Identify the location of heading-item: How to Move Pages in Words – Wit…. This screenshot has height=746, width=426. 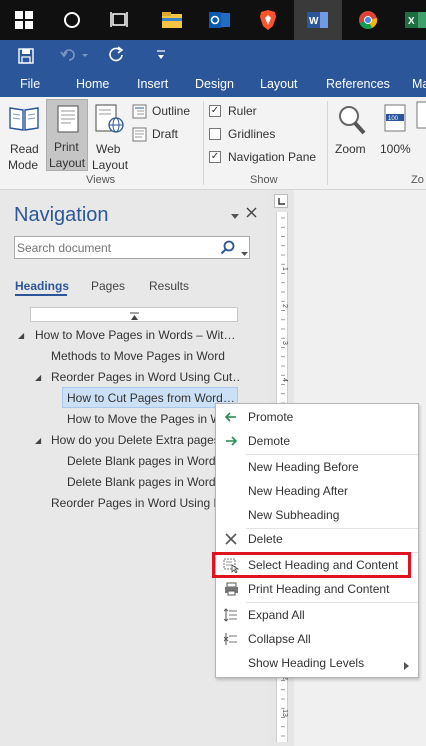
(147, 335).